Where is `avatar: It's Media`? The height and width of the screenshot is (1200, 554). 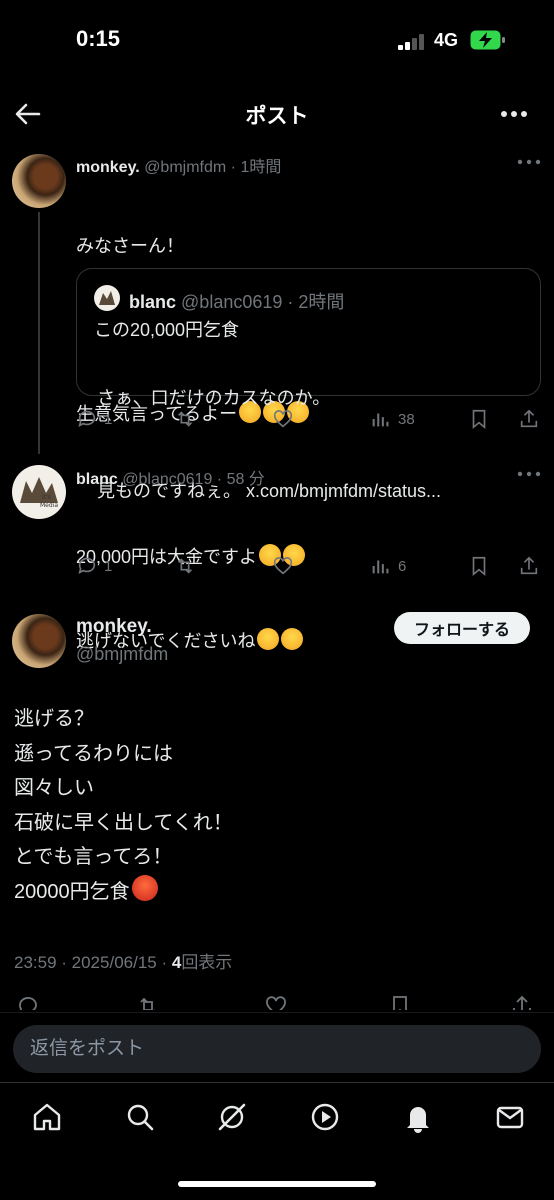 avatar: It's Media is located at coordinates (39, 492).